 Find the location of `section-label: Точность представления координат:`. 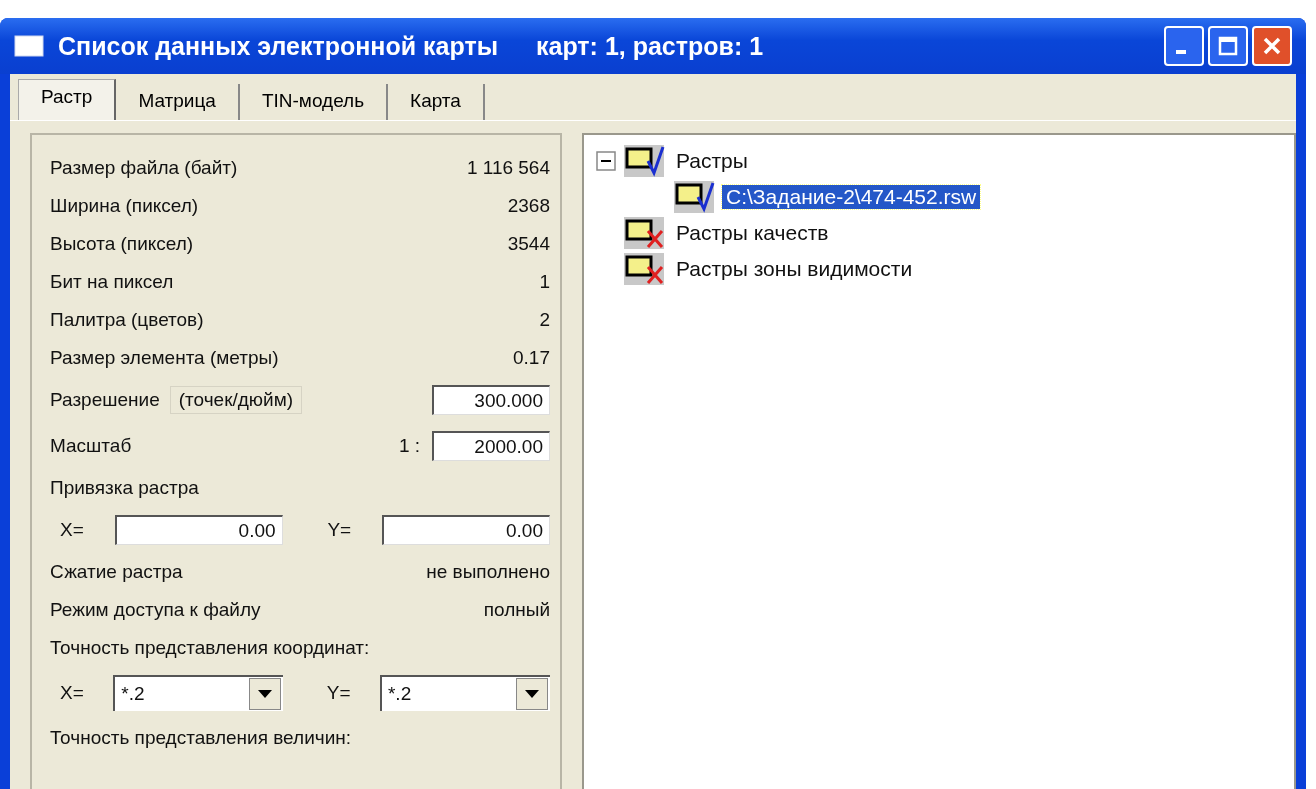

section-label: Точность представления координат: is located at coordinates (210, 648).